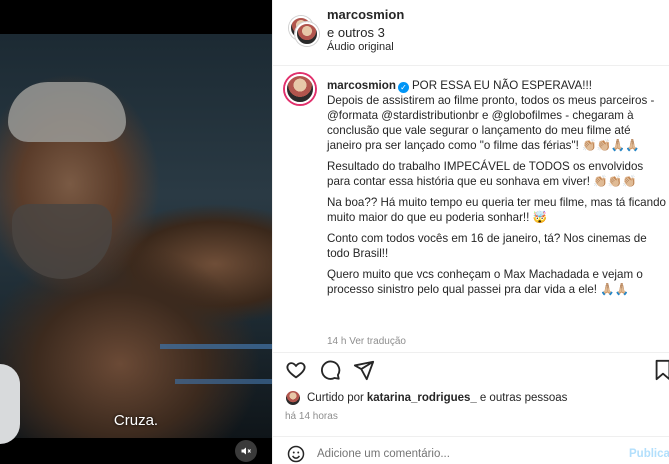 The image size is (669, 464). I want to click on caption-username: marcosmion, so click(361, 85).